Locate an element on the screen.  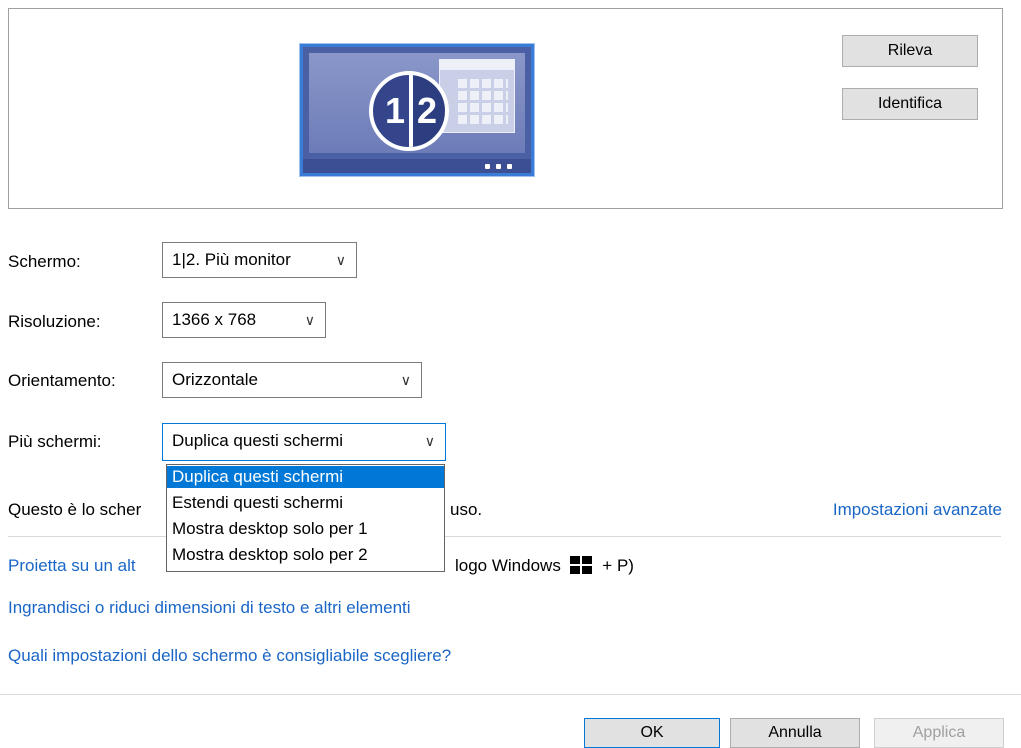
resolution-select: 1366 x 768 ∨ is located at coordinates (244, 320).